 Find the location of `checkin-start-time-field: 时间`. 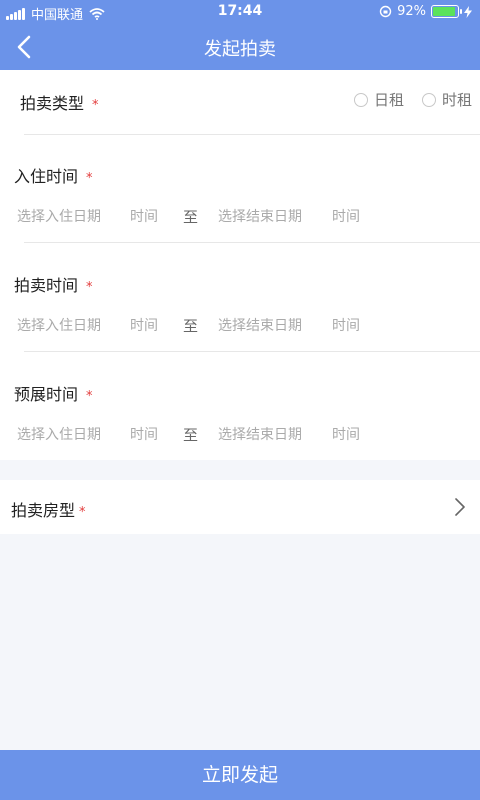

checkin-start-time-field: 时间 is located at coordinates (144, 216).